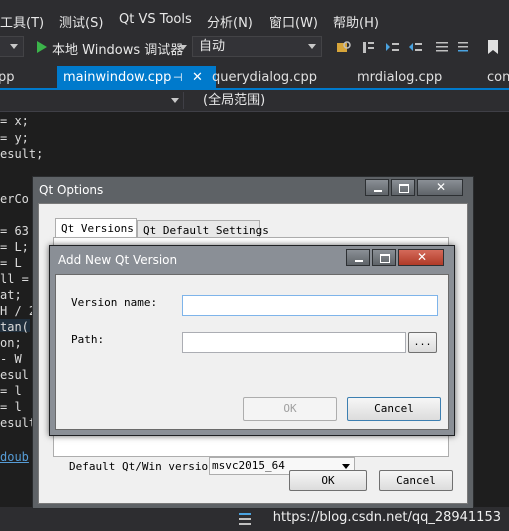 The width and height of the screenshot is (509, 531). What do you see at coordinates (212, 46) in the screenshot?
I see `configuration-value: 自动` at bounding box center [212, 46].